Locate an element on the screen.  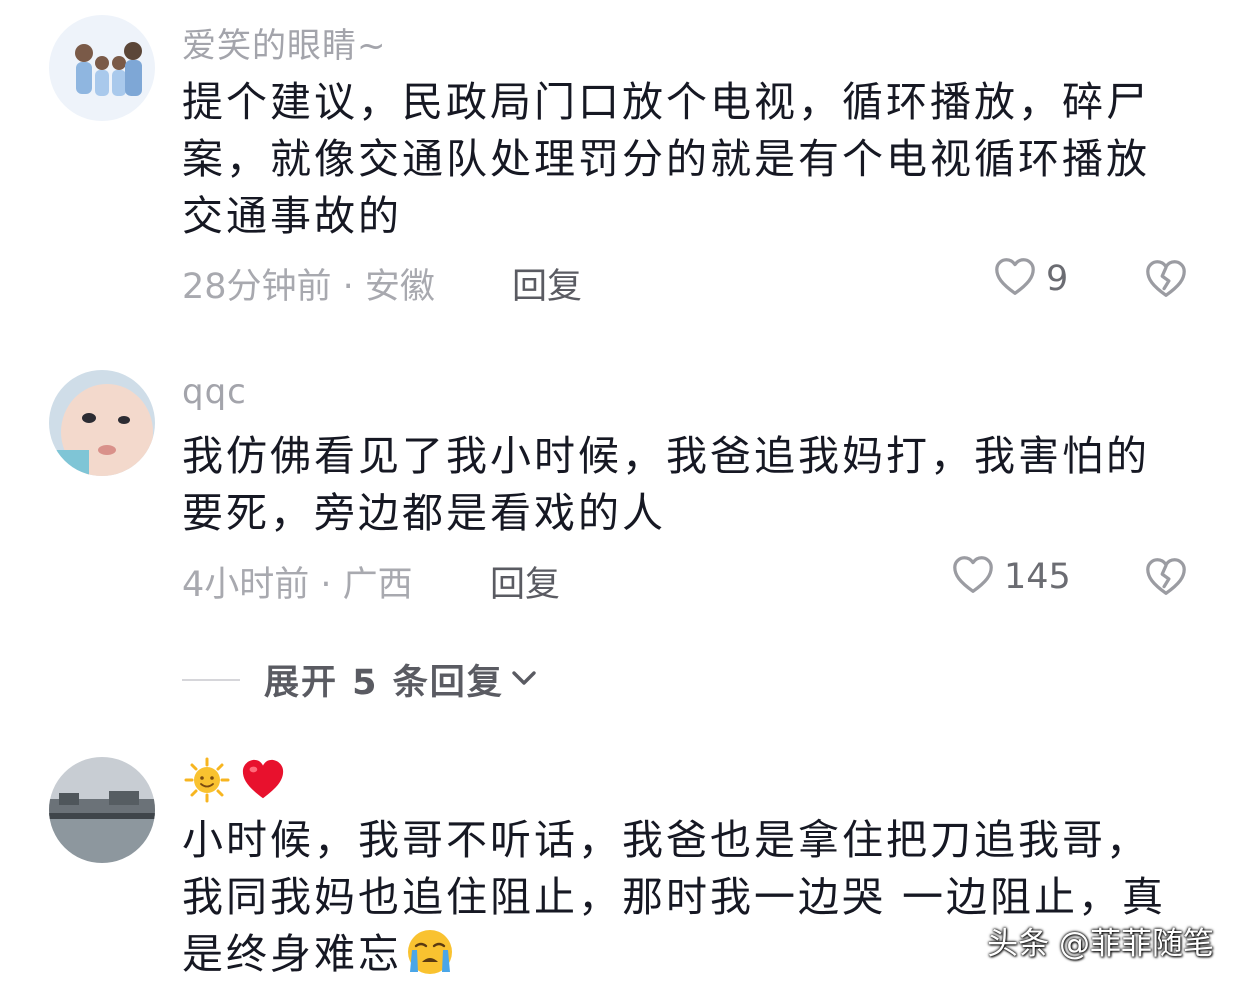
comment-meta: 28分钟前 · 安徽 is located at coordinates (308, 287).